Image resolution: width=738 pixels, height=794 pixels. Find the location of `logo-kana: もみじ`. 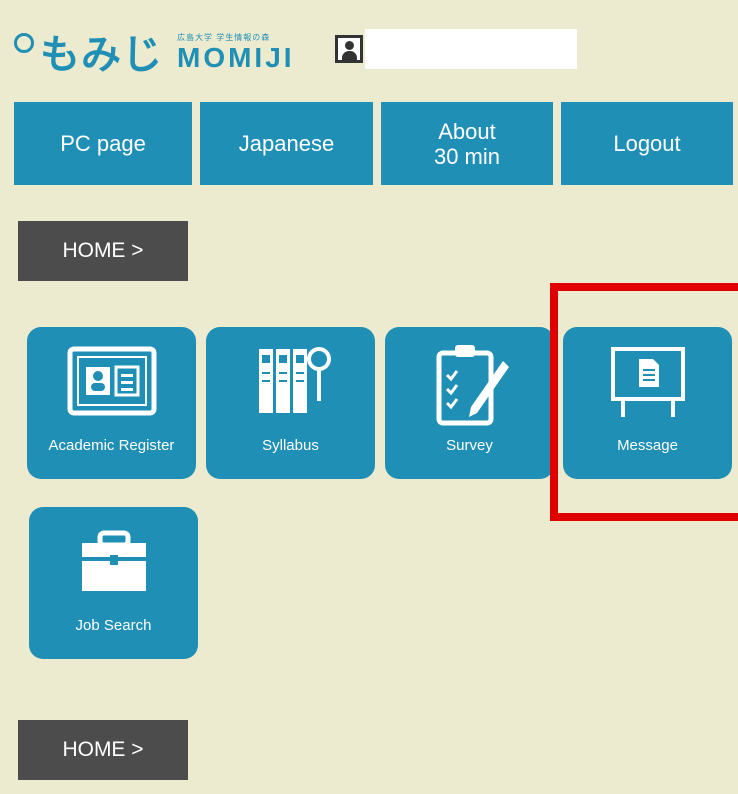

logo-kana: もみじ is located at coordinates (88, 51).